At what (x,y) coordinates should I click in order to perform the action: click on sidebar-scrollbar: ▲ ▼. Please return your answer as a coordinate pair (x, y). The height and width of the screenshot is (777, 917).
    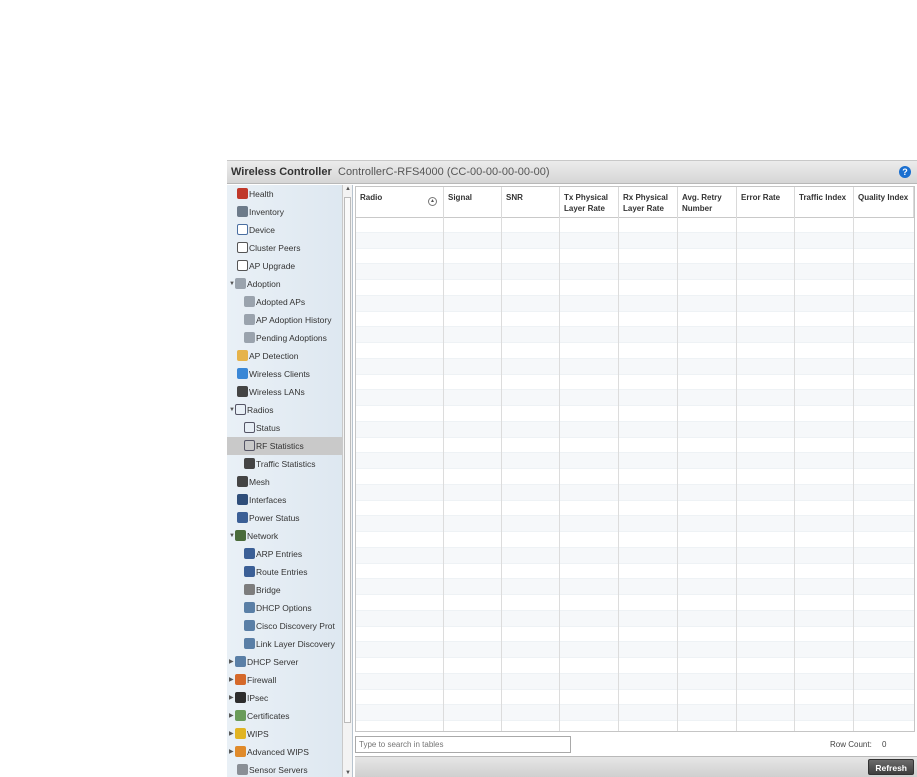
    Looking at the image, I should click on (347, 481).